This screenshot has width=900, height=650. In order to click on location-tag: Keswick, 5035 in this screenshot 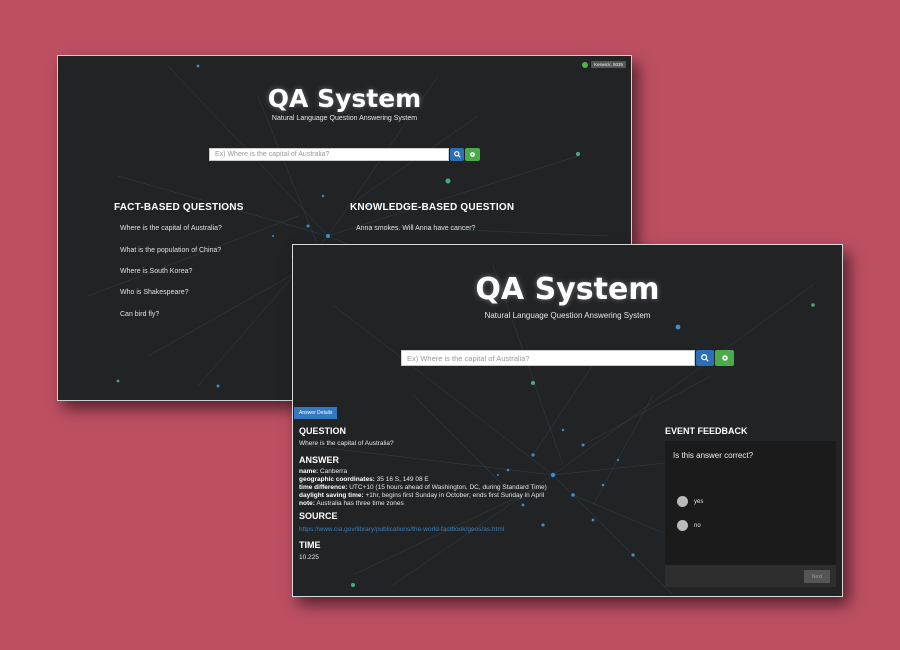, I will do `click(603, 64)`.